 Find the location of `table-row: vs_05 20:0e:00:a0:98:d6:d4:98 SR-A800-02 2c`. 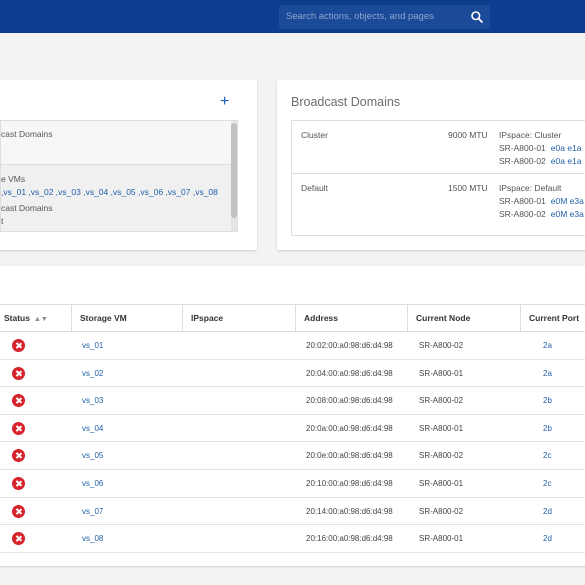

table-row: vs_05 20:0e:00:a0:98:d6:d4:98 SR-A800-02 2c is located at coordinates (292, 456).